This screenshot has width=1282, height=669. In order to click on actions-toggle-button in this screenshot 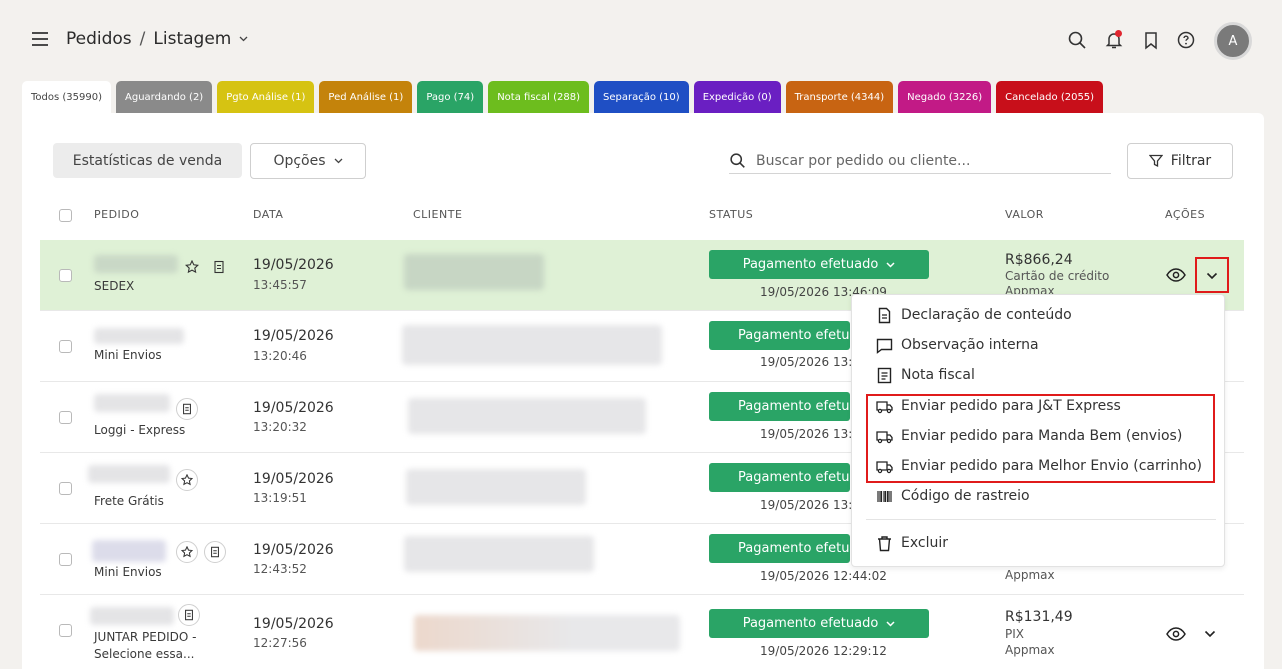, I will do `click(1212, 275)`.